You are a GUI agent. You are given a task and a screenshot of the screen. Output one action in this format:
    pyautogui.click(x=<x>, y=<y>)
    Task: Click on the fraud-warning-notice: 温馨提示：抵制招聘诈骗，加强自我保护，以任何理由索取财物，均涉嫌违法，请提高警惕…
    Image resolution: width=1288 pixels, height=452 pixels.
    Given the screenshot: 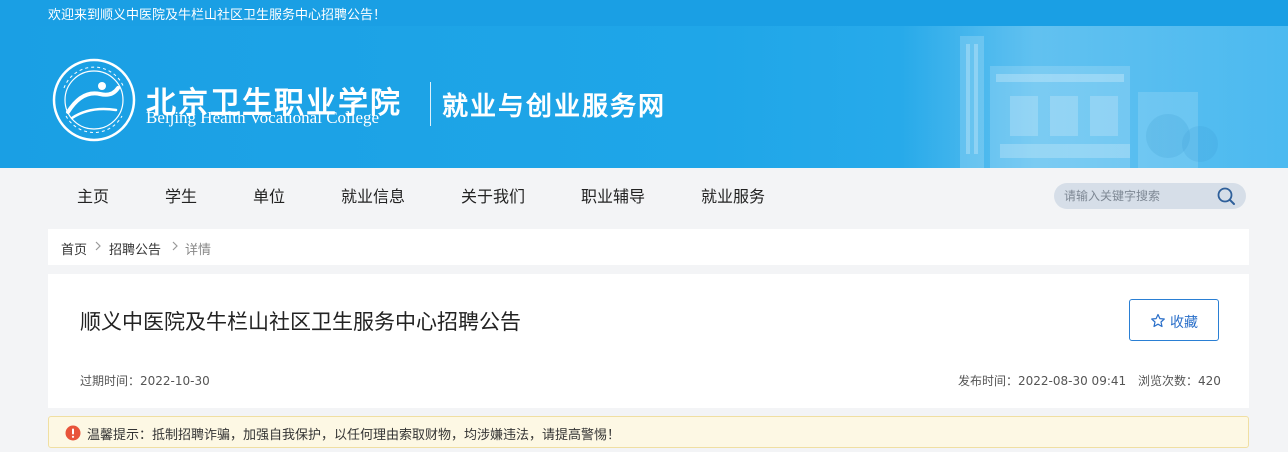 What is the action you would take?
    pyautogui.click(x=648, y=432)
    